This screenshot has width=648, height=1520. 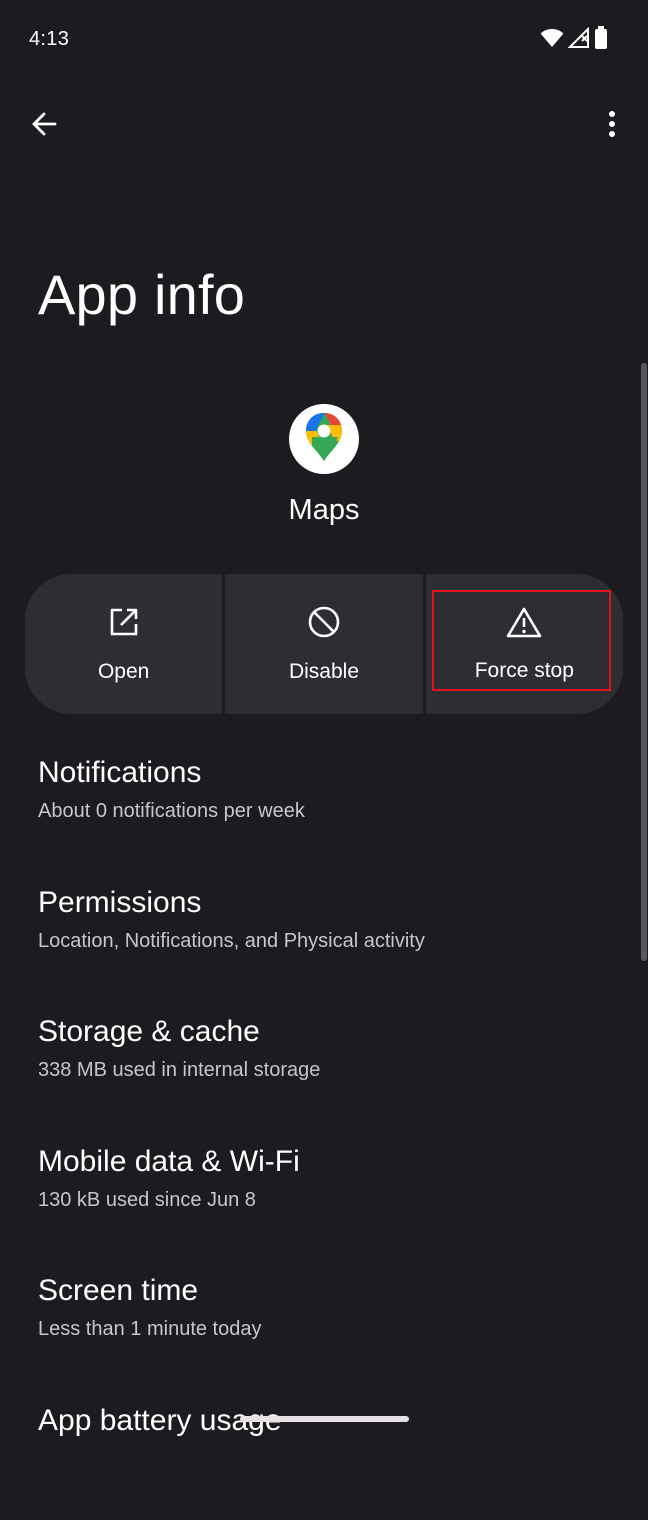 What do you see at coordinates (578, 40) in the screenshot?
I see `cellular-signal-icon` at bounding box center [578, 40].